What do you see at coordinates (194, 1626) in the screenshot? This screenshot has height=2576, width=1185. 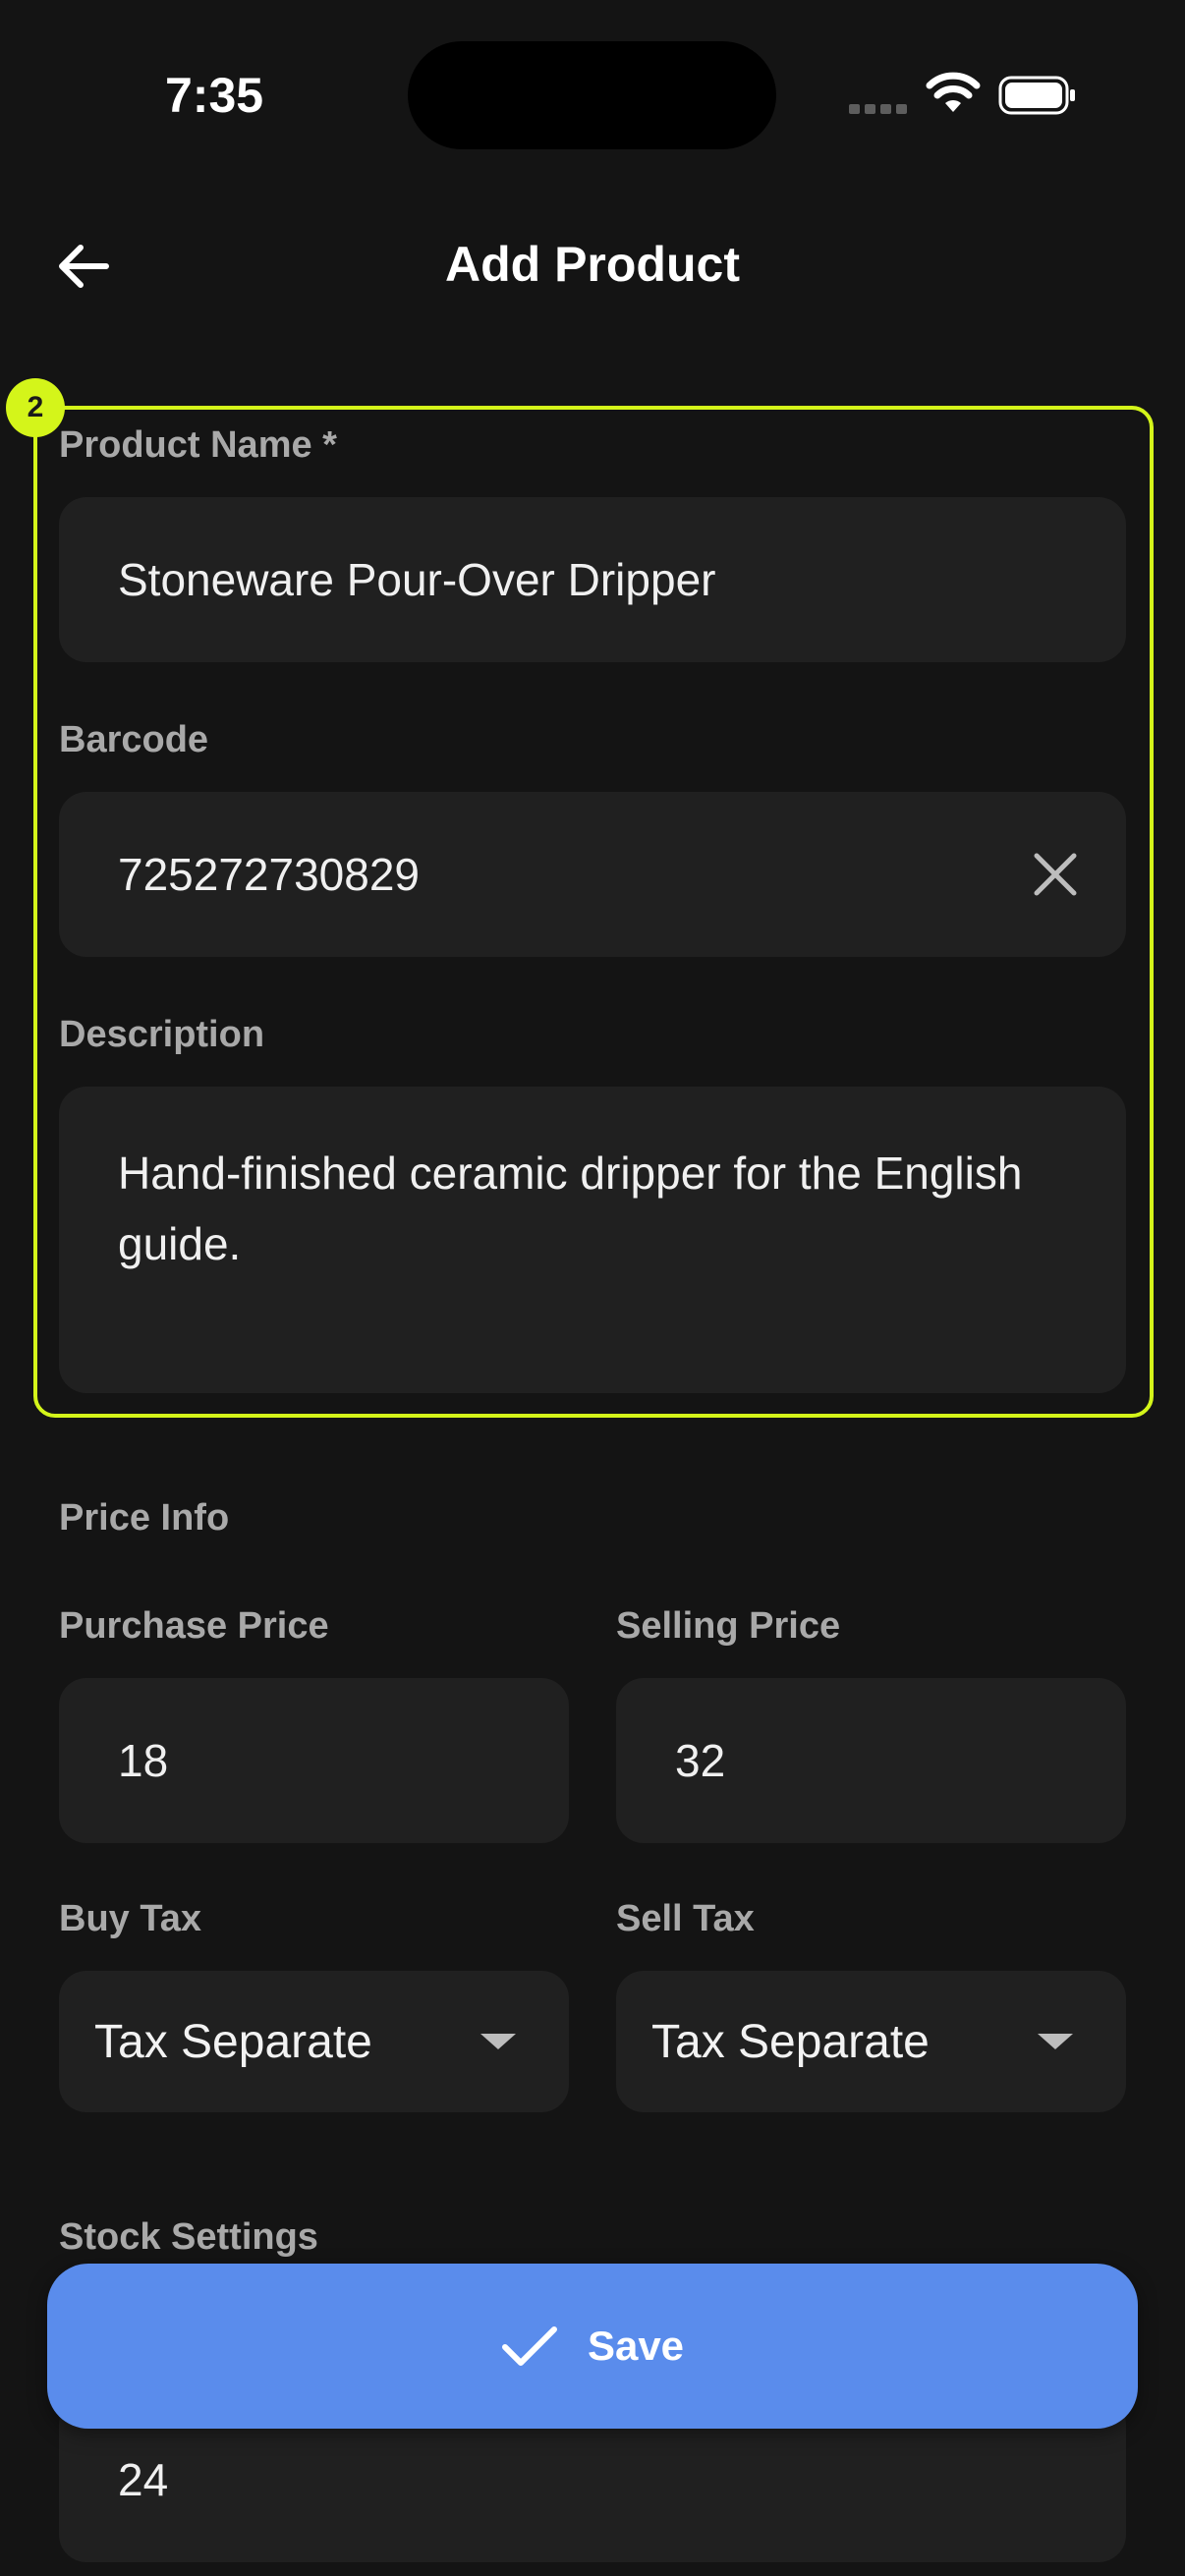 I see `purchase-price-label: Purchase Price` at bounding box center [194, 1626].